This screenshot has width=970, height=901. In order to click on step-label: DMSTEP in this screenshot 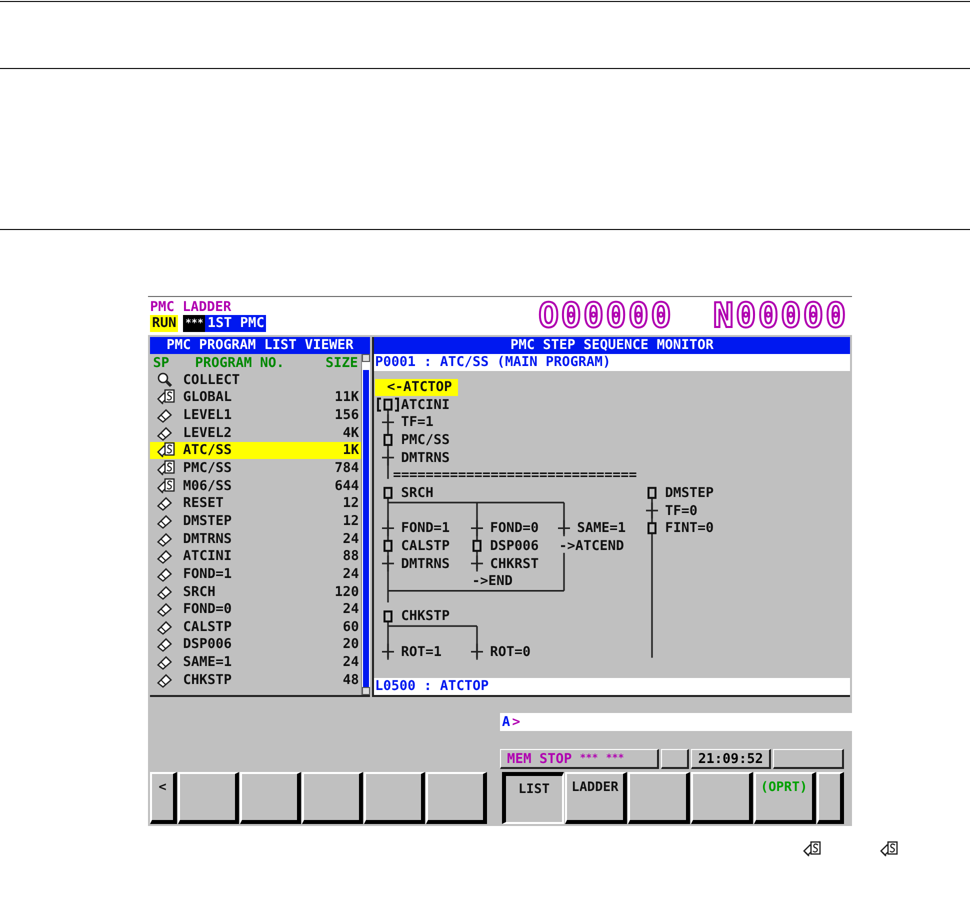, I will do `click(689, 493)`.